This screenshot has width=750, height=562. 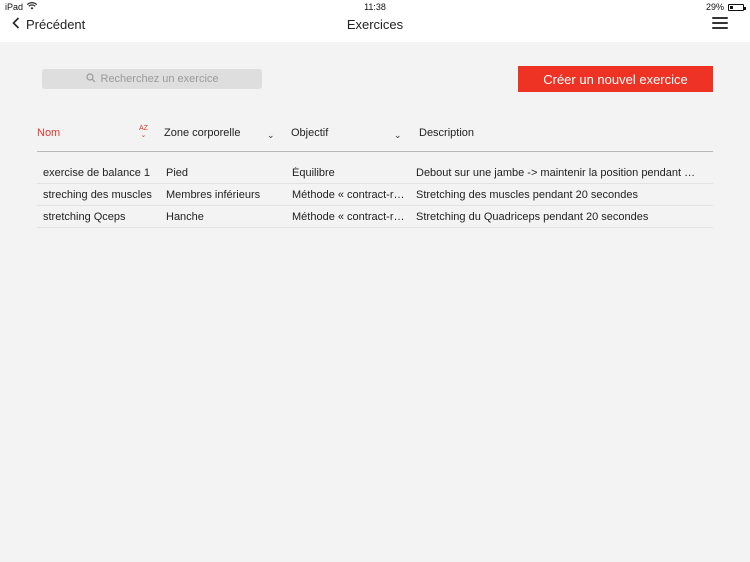 I want to click on search-field, so click(x=152, y=79).